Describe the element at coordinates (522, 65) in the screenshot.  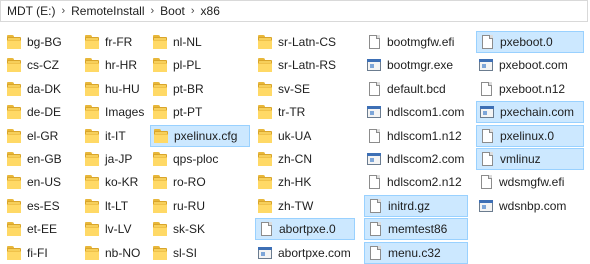
I see `file-item: pxeboot.com` at that location.